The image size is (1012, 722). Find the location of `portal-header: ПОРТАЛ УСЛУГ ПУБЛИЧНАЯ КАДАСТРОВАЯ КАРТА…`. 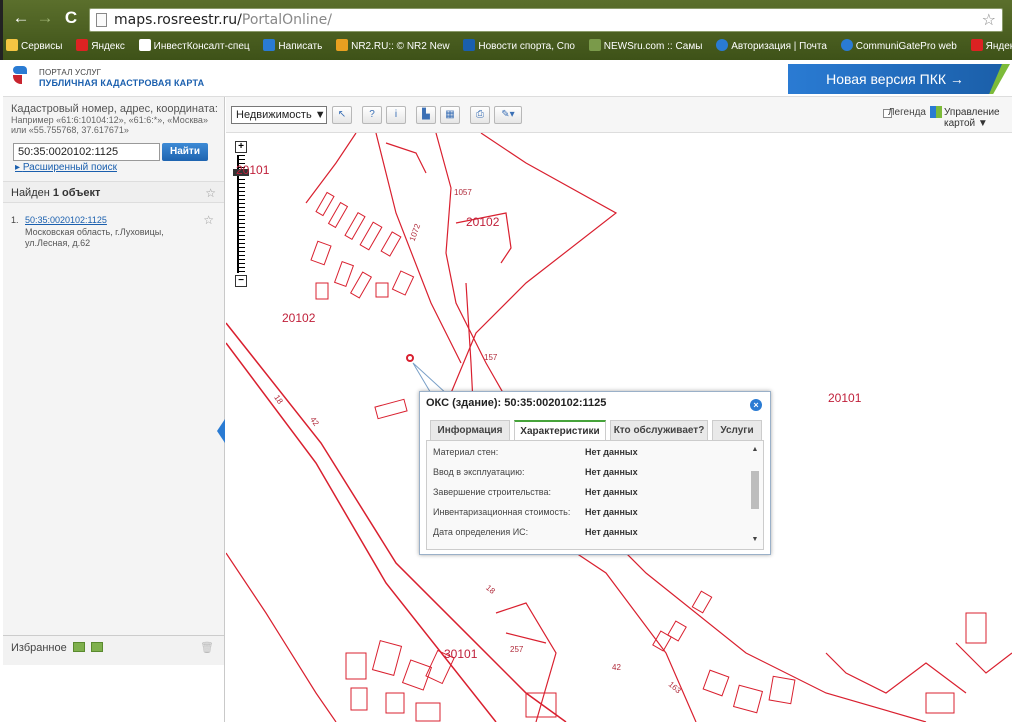

portal-header: ПОРТАЛ УСЛУГ ПУБЛИЧНАЯ КАДАСТРОВАЯ КАРТА… is located at coordinates (507, 78).